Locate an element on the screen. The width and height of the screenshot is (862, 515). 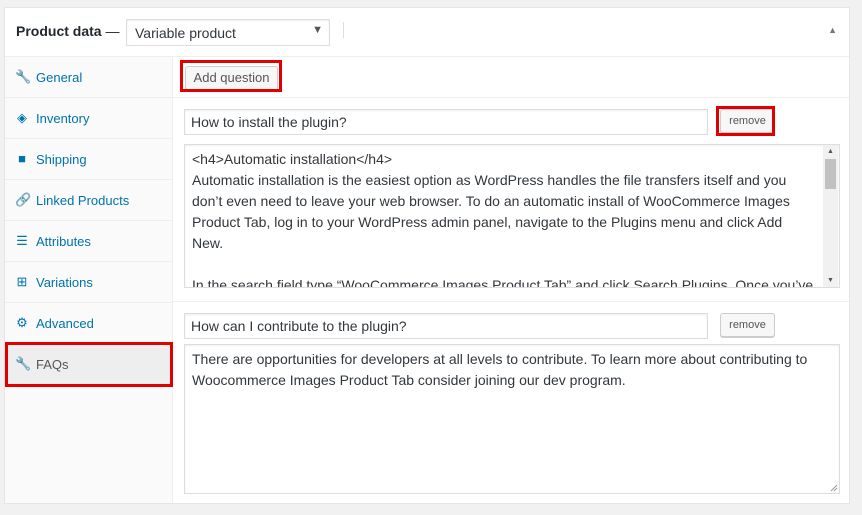
link-icon: 🔗 is located at coordinates (23, 199).